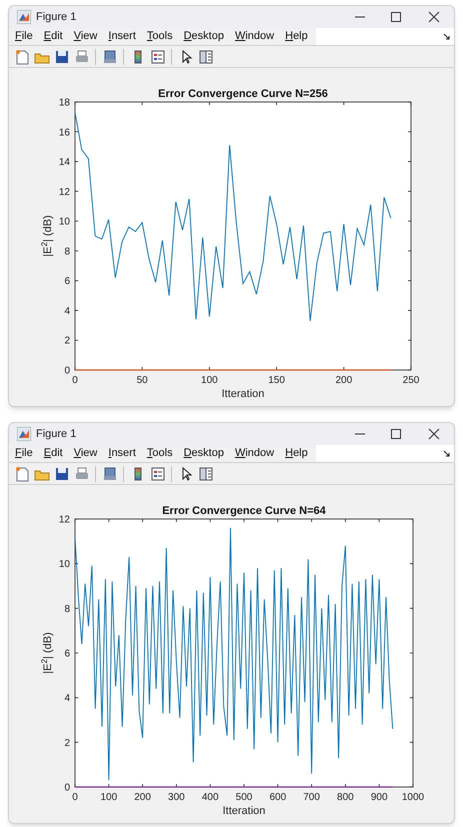  Describe the element at coordinates (142, 380) in the screenshot. I see `tick-label: 50` at that location.